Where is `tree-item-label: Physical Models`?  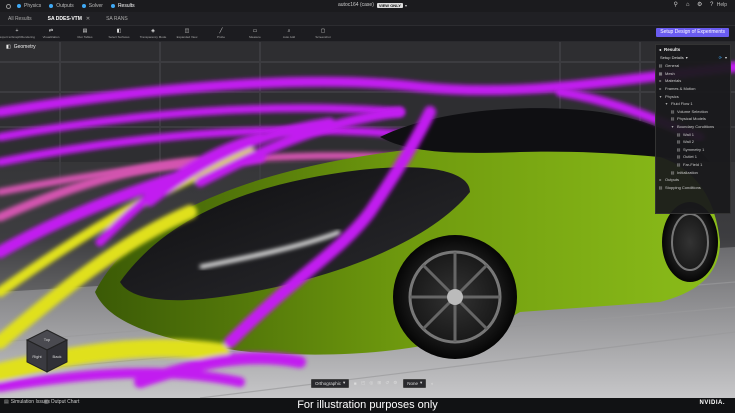 tree-item-label: Physical Models is located at coordinates (691, 119).